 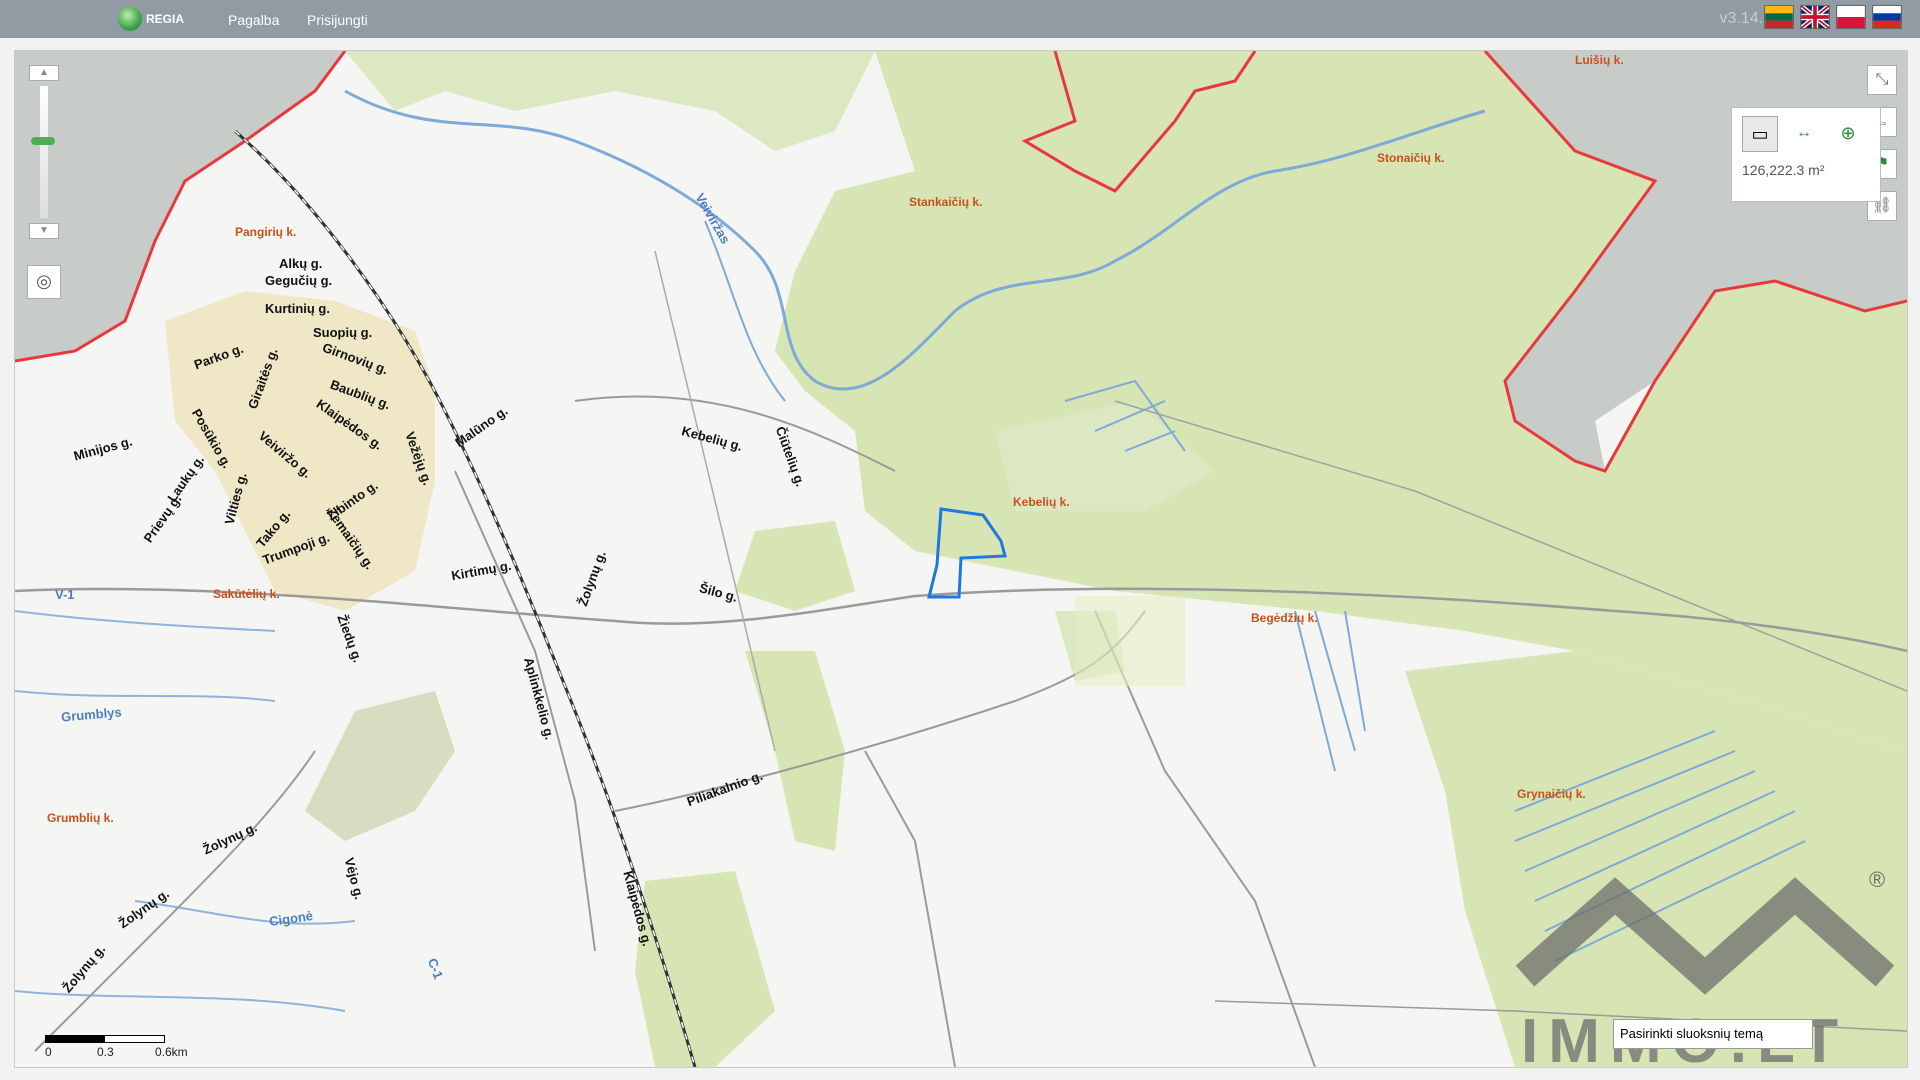 I want to click on village-label: Grynaičių k., so click(x=1551, y=794).